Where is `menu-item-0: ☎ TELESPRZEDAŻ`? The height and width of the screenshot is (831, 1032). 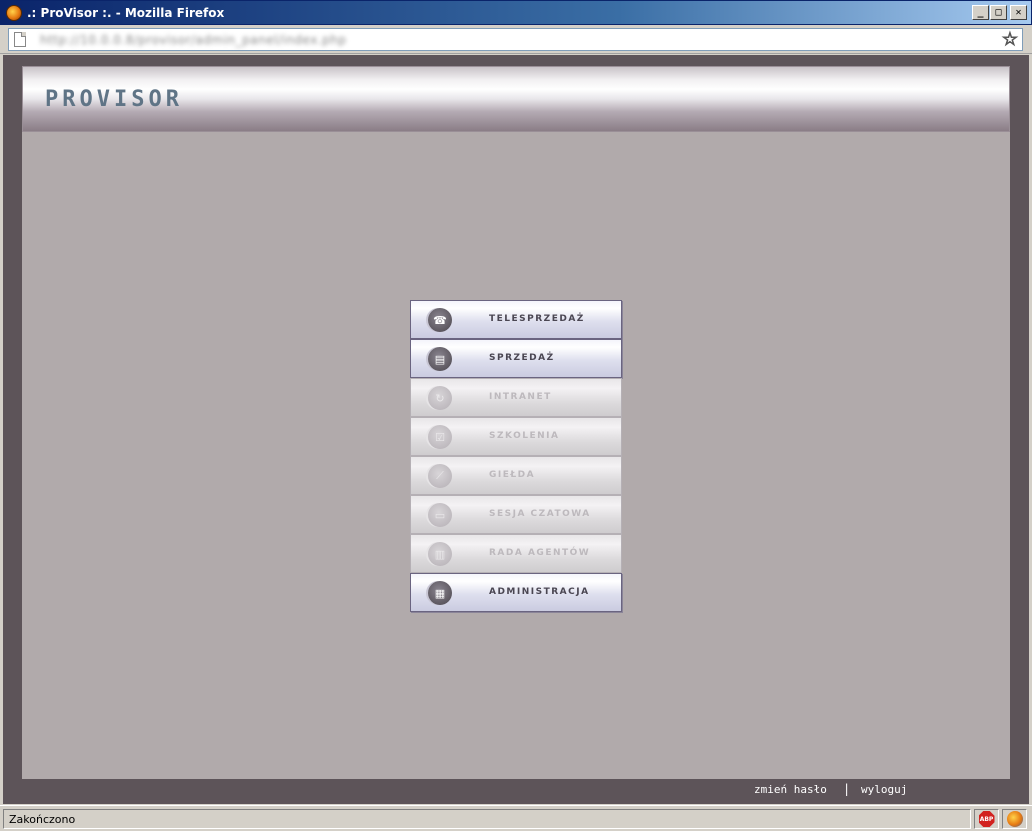 menu-item-0: ☎ TELESPRZEDAŻ is located at coordinates (516, 319).